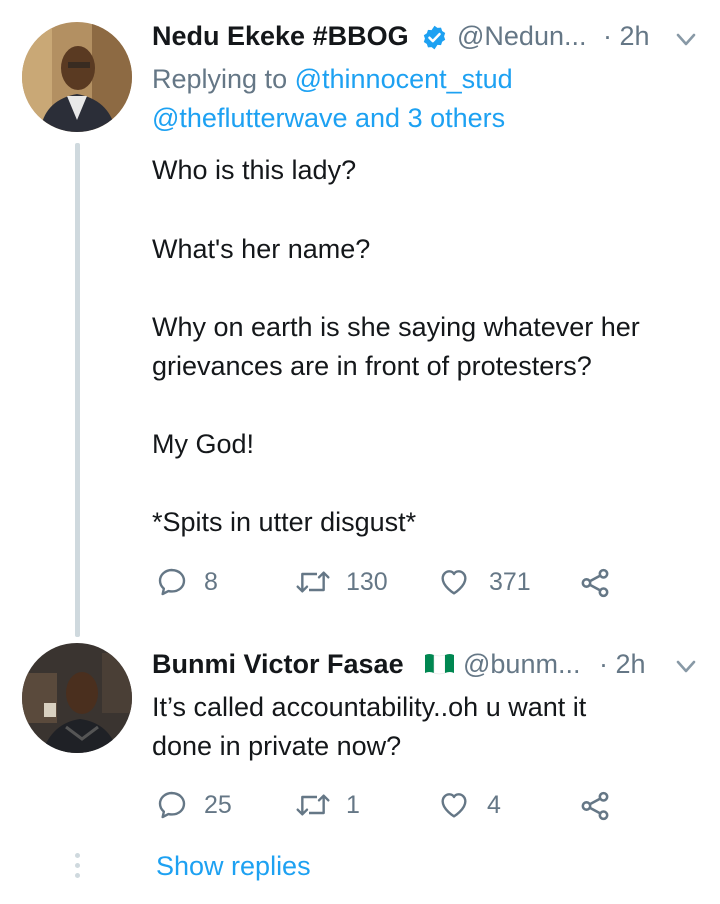 This screenshot has width=720, height=904. I want to click on reply-and: and, so click(378, 118).